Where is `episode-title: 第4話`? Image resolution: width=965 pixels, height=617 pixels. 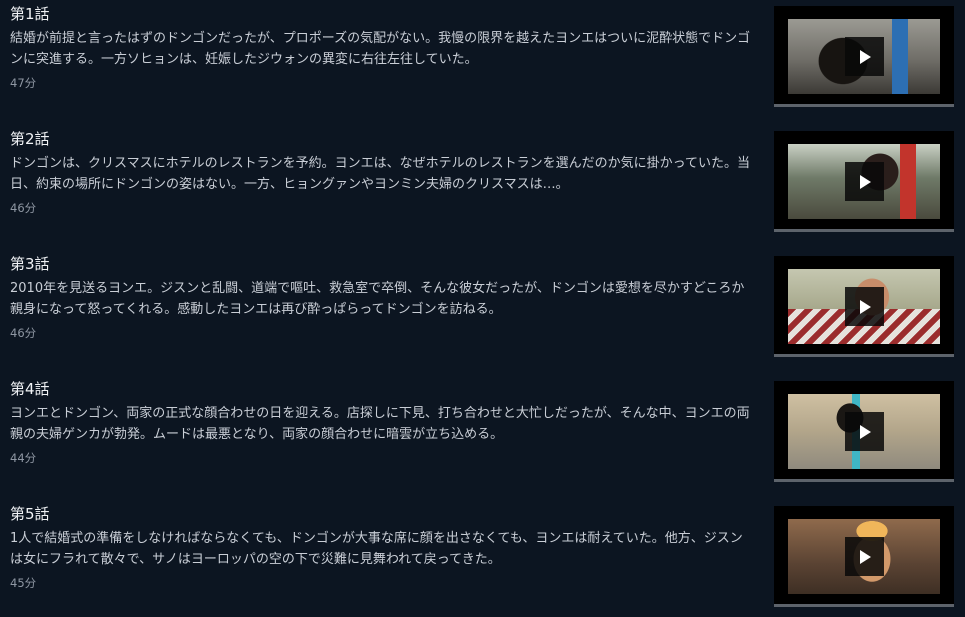 episode-title: 第4話 is located at coordinates (30, 389).